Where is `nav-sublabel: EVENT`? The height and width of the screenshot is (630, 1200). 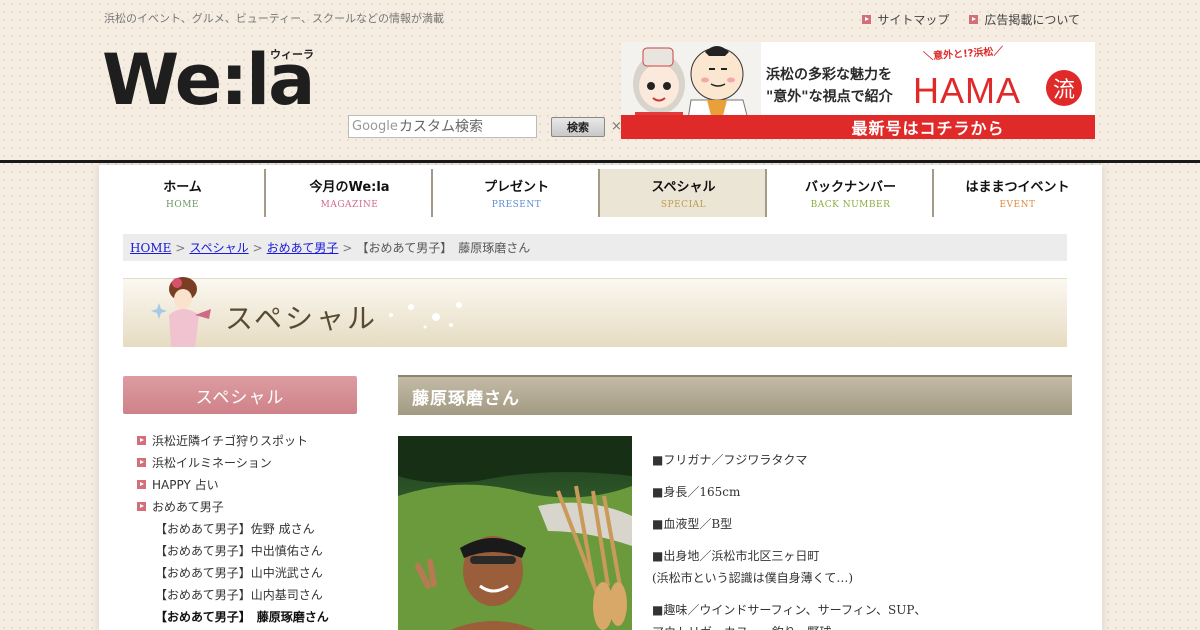
nav-sublabel: EVENT is located at coordinates (1017, 205).